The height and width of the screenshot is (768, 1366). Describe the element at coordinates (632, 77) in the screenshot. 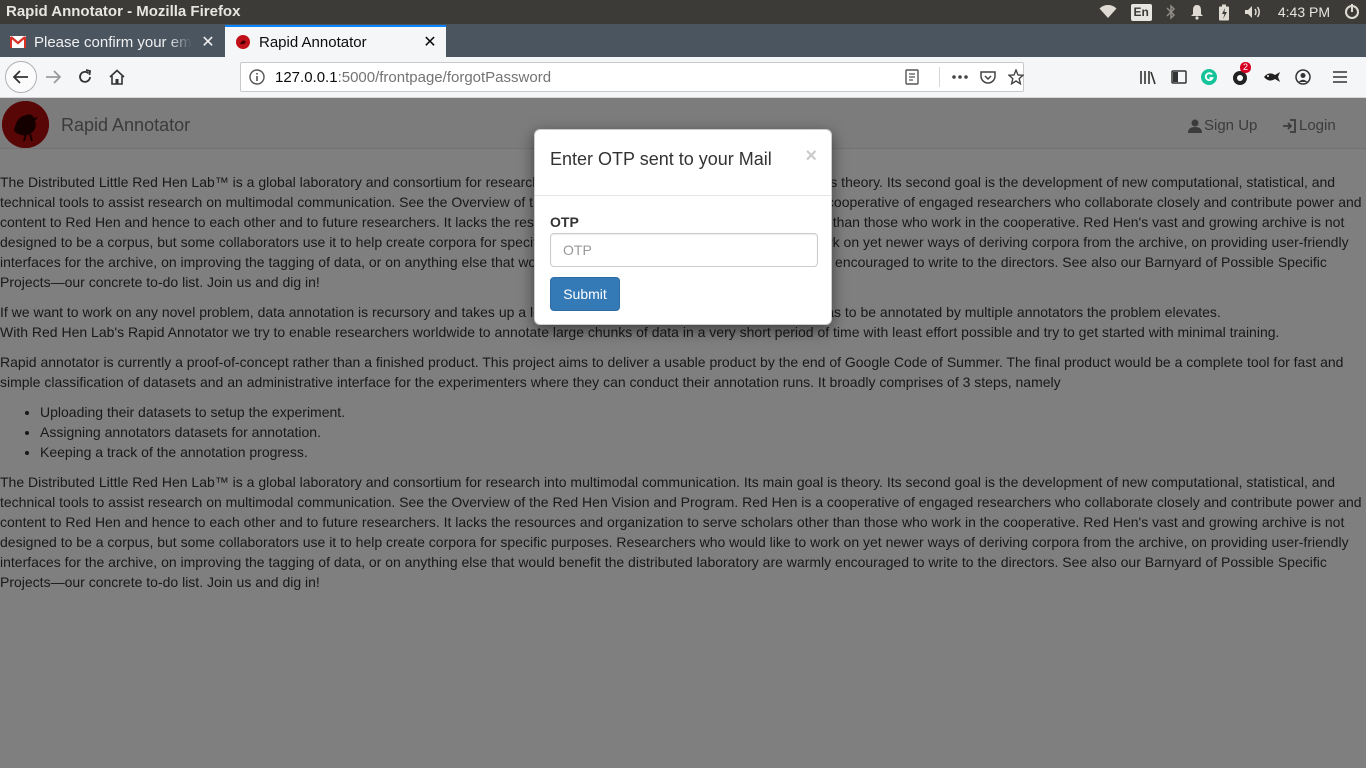

I see `address-bar: 127.0.0.1:5000/frontpage/forgotPassword` at that location.